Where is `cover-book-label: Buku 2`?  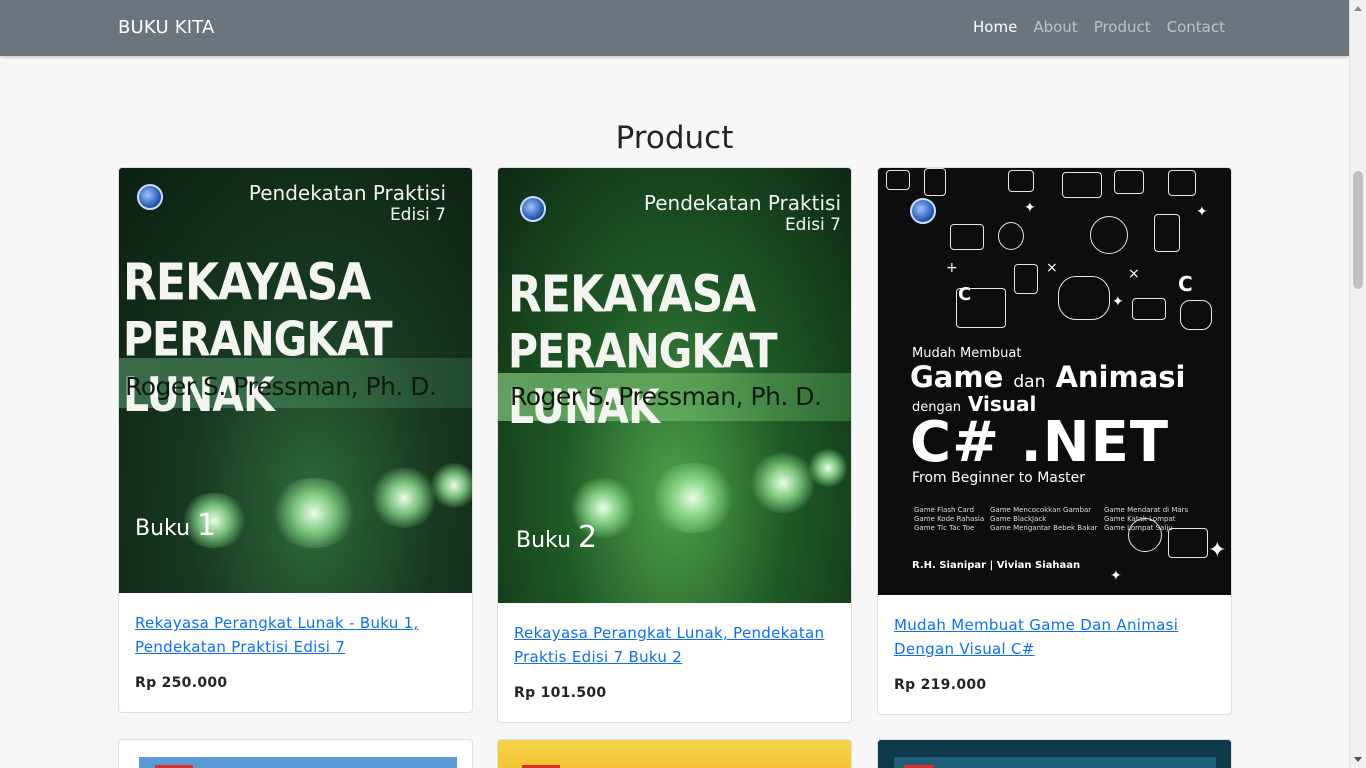
cover-book-label: Buku 2 is located at coordinates (557, 537).